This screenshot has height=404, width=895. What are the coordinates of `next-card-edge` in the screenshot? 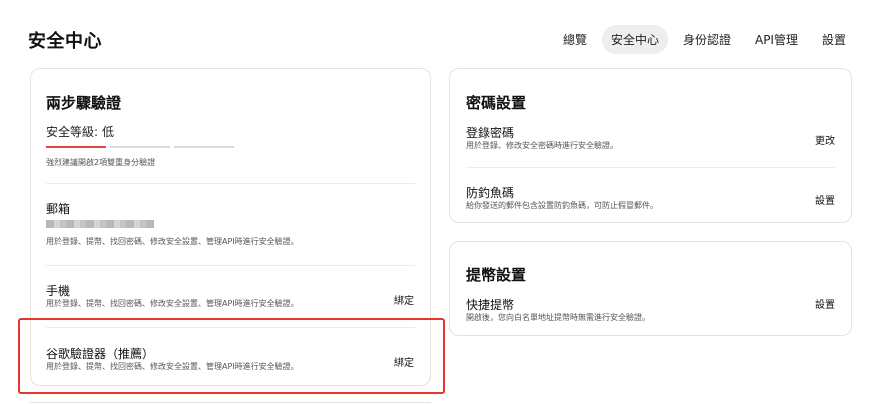 It's located at (230, 402).